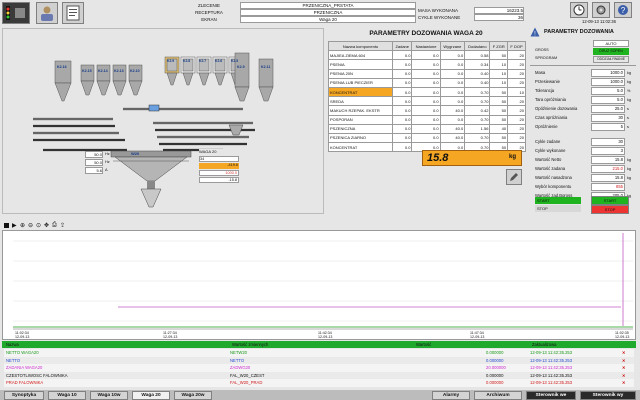 This screenshot has width=640, height=400. Describe the element at coordinates (427, 92) in the screenshot. I see `table-row: KONCENTRAT 0.0 0.0 0.0 0.70 50 10` at that location.